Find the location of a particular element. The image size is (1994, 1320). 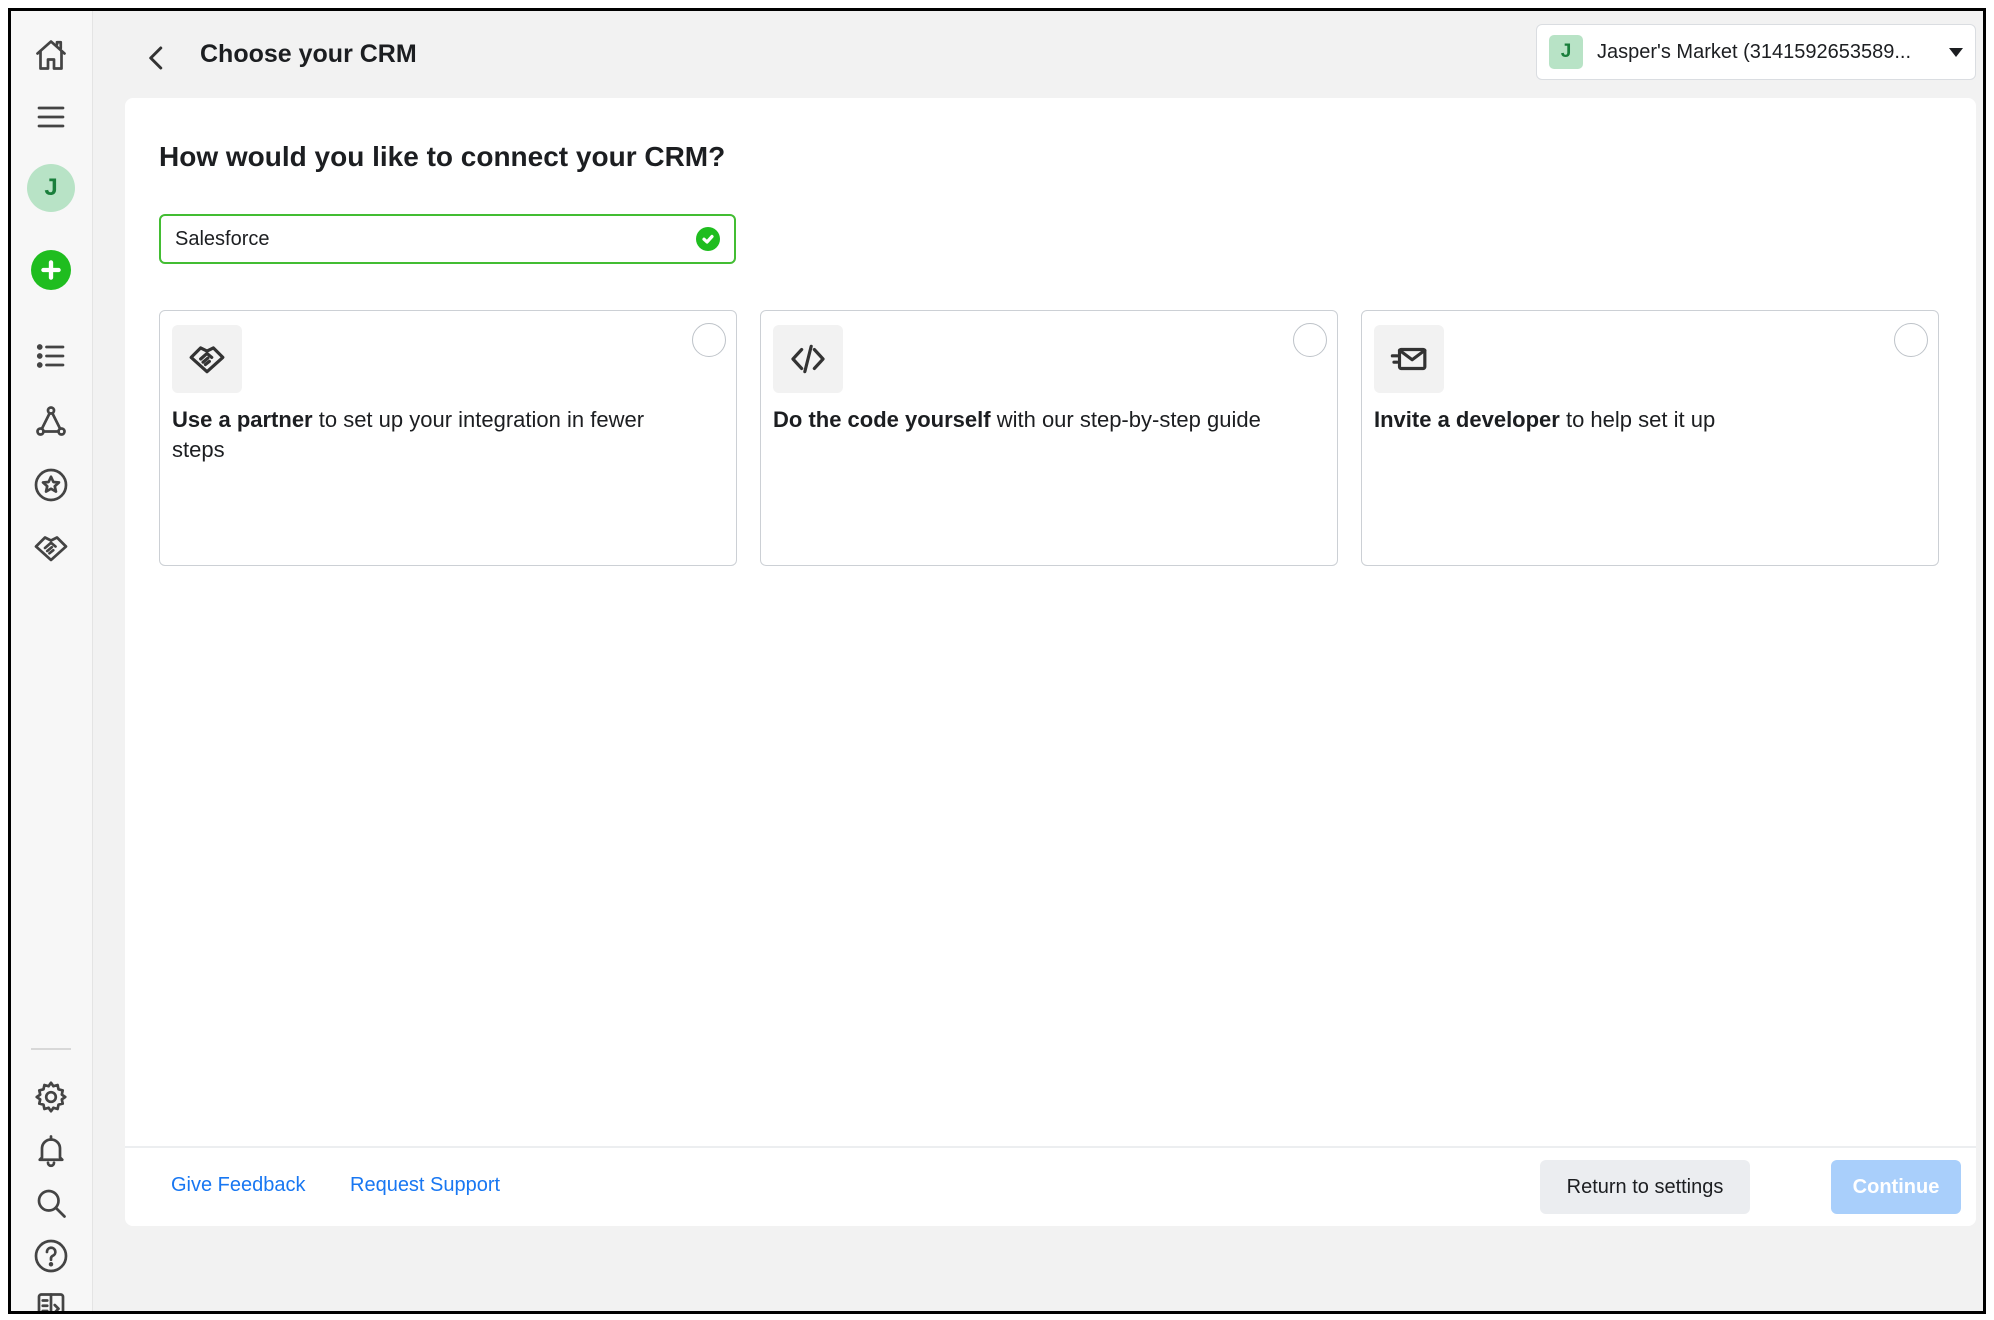

bell-icon is located at coordinates (51, 1150).